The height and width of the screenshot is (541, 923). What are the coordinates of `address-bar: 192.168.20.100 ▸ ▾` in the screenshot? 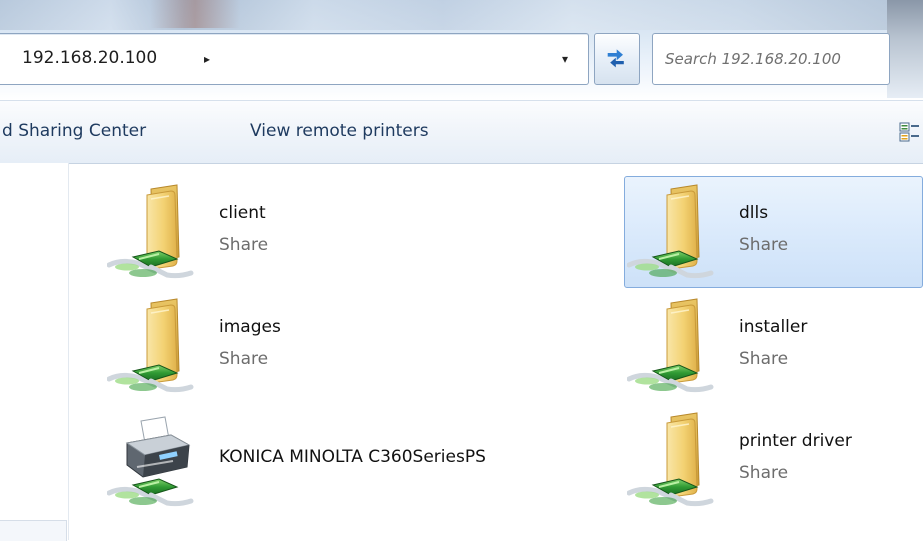 It's located at (294, 59).